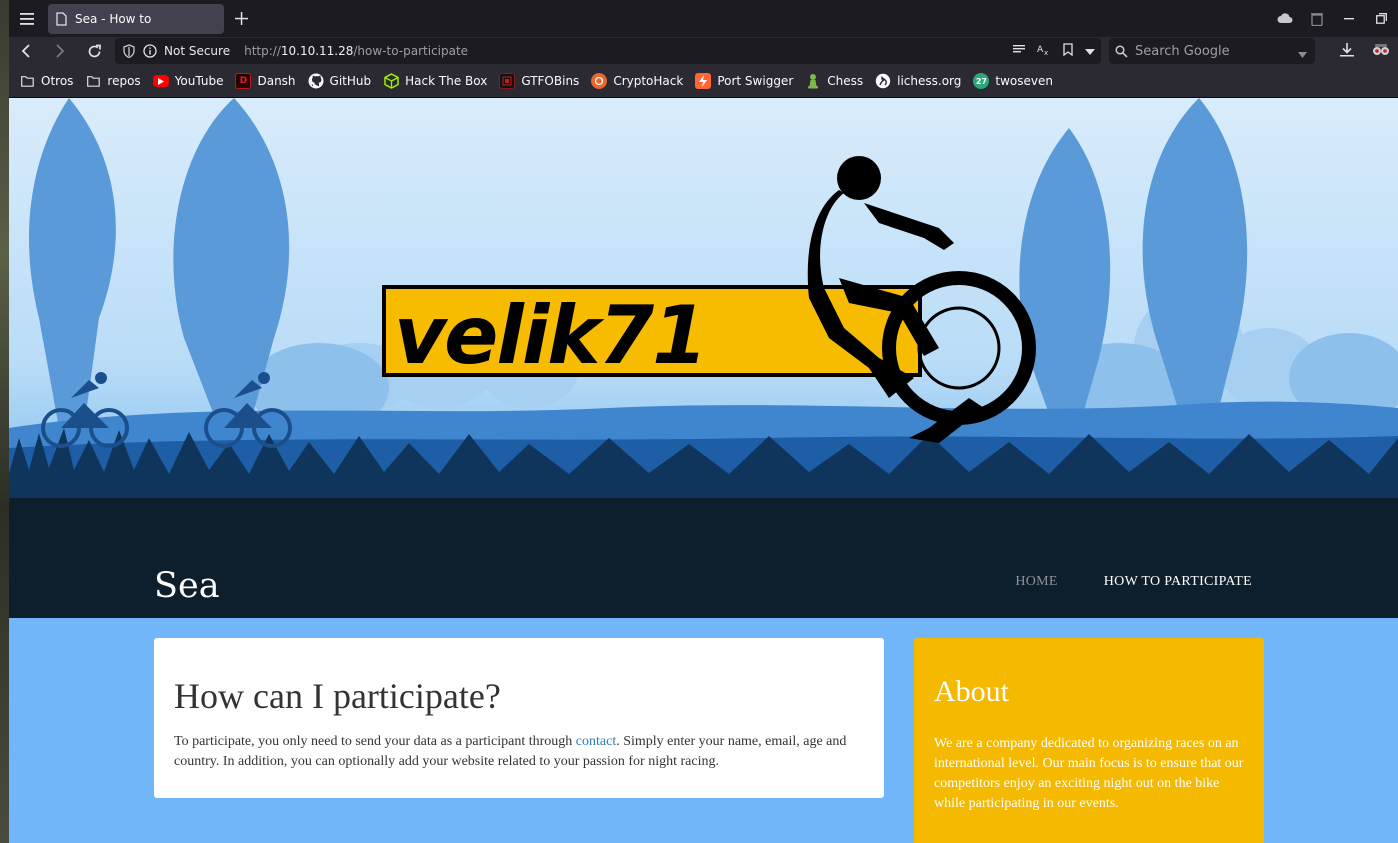  I want to click on hackthebox-icon, so click(391, 81).